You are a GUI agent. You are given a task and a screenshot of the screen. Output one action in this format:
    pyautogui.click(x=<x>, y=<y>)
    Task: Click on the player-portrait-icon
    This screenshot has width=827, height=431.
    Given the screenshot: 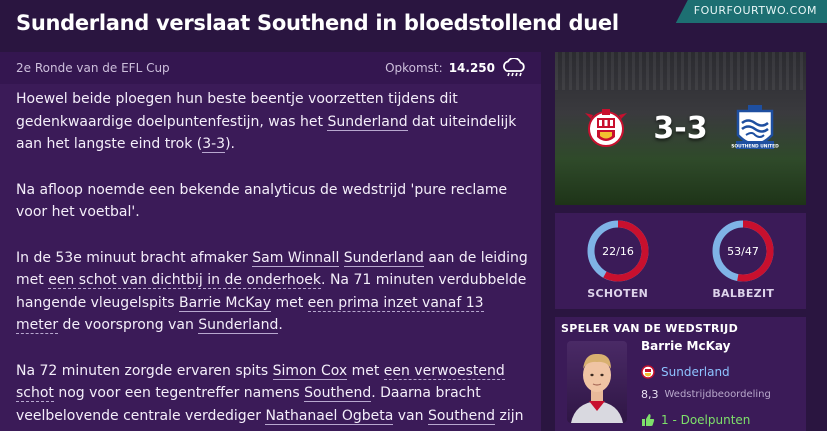 What is the action you would take?
    pyautogui.click(x=597, y=388)
    